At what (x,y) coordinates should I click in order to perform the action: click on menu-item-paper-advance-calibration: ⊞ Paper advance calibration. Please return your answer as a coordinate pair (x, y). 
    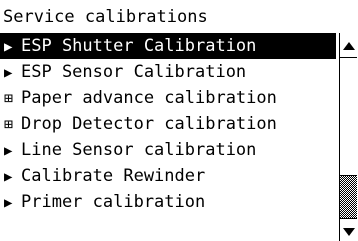
    Looking at the image, I should click on (168, 98).